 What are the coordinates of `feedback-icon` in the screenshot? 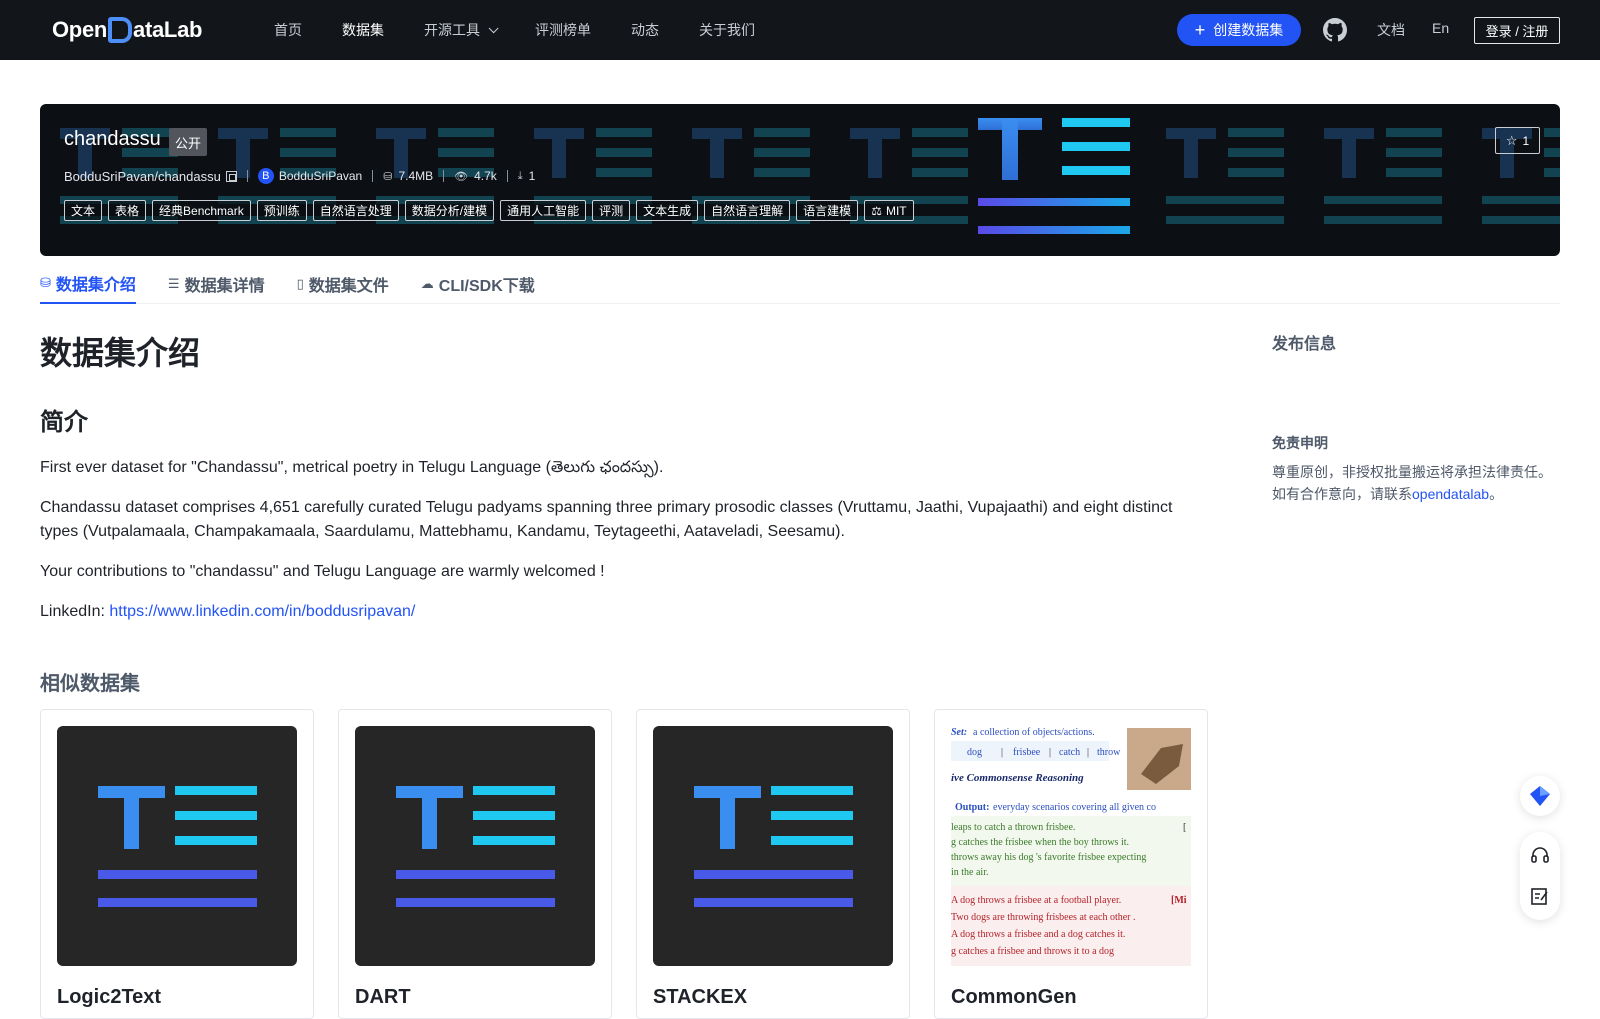 It's located at (1540, 896).